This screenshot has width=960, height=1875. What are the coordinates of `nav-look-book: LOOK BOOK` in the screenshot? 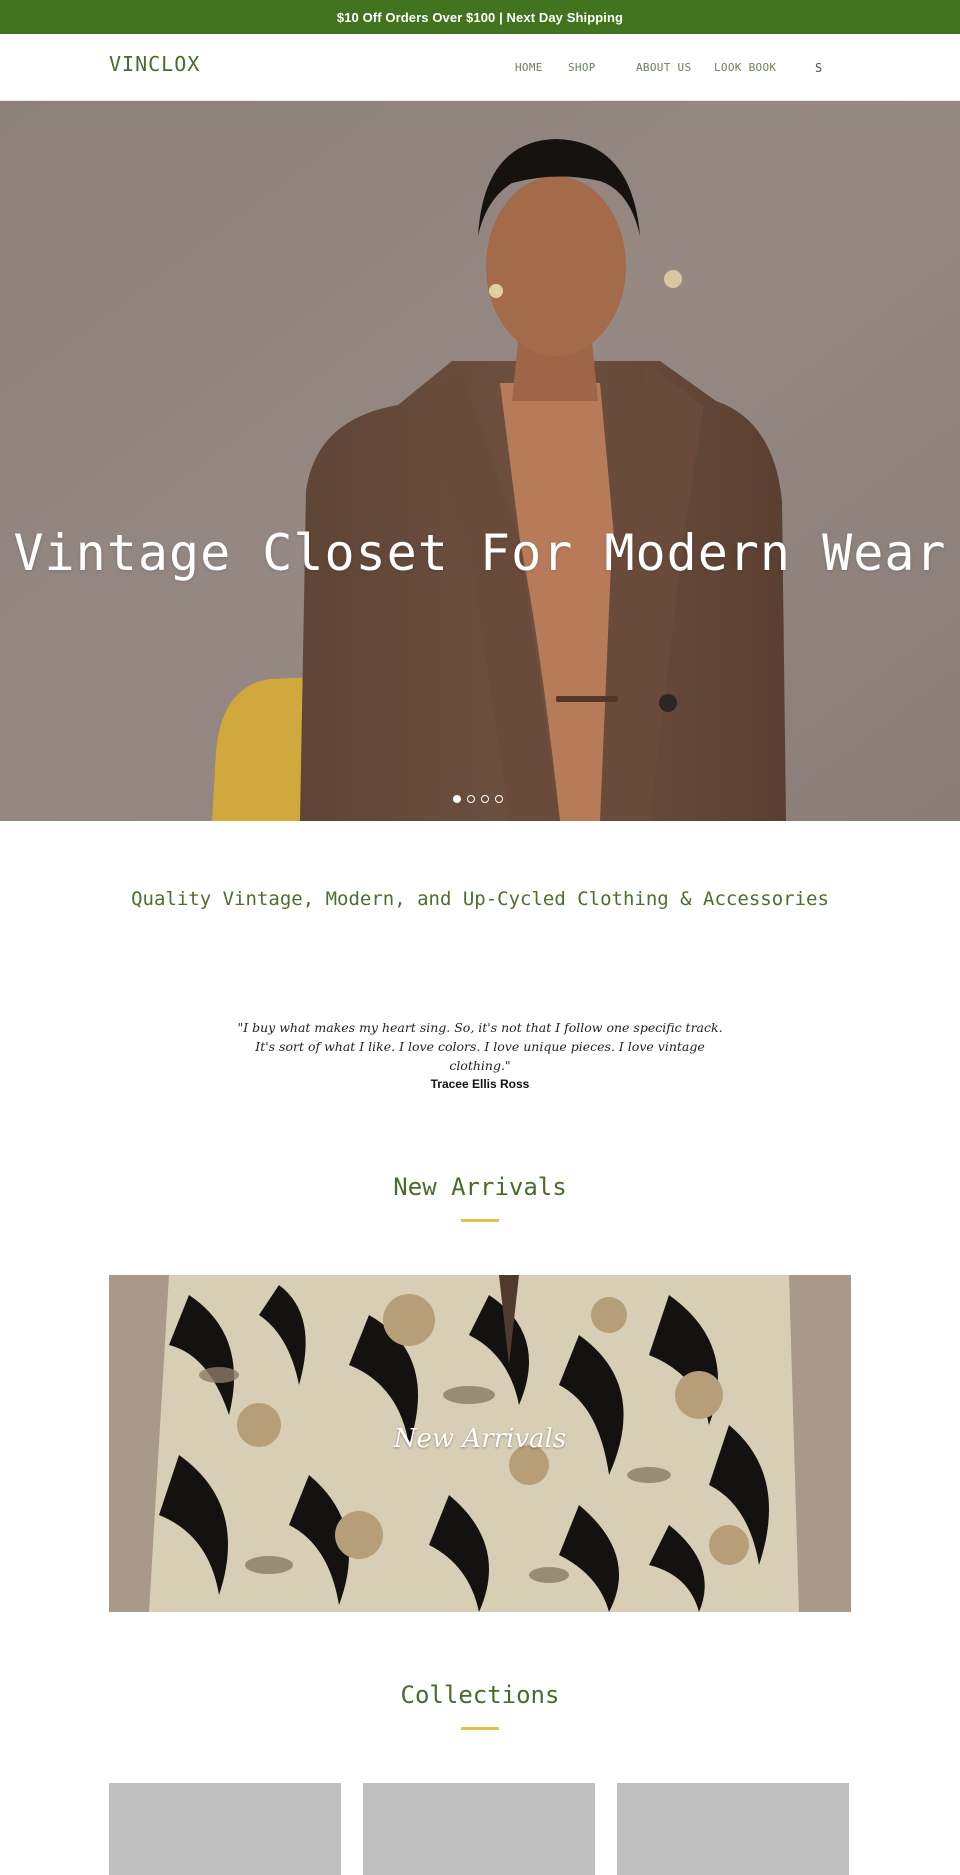 It's located at (745, 67).